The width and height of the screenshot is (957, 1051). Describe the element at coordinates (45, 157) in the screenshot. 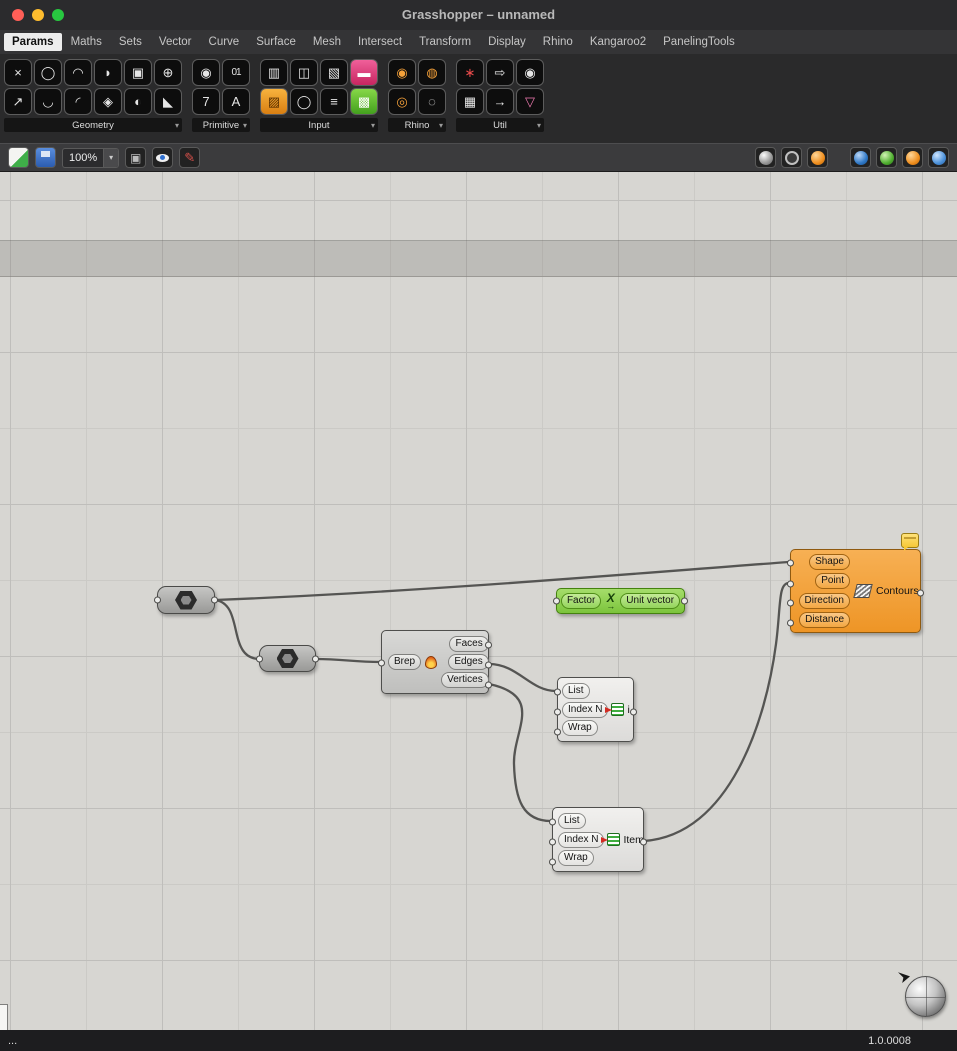

I see `save-document-button` at that location.